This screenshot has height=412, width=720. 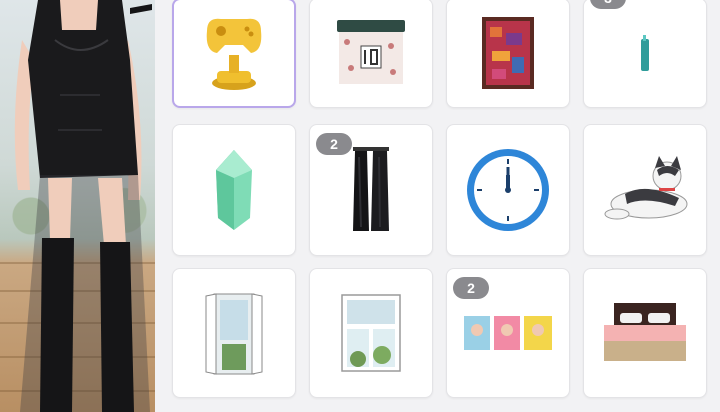 I want to click on framed-colorful-painting-icon, so click(x=508, y=53).